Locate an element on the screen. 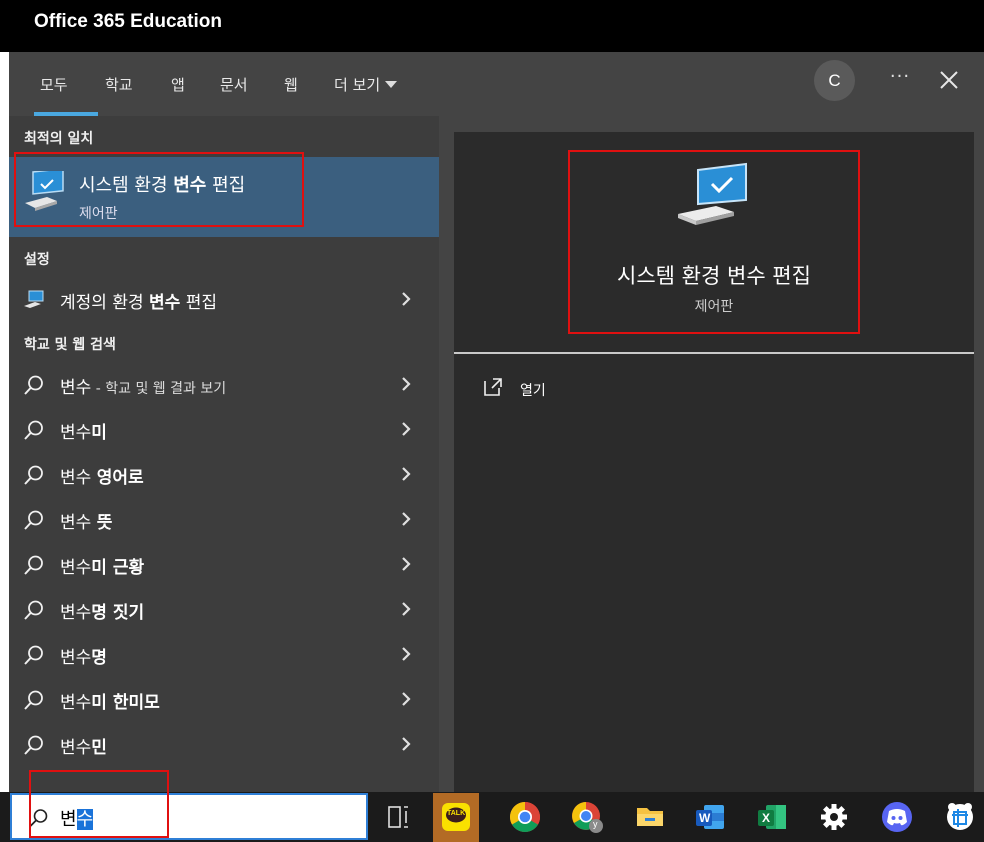 The image size is (984, 842). kakaotalk-button: TALK is located at coordinates (456, 817).